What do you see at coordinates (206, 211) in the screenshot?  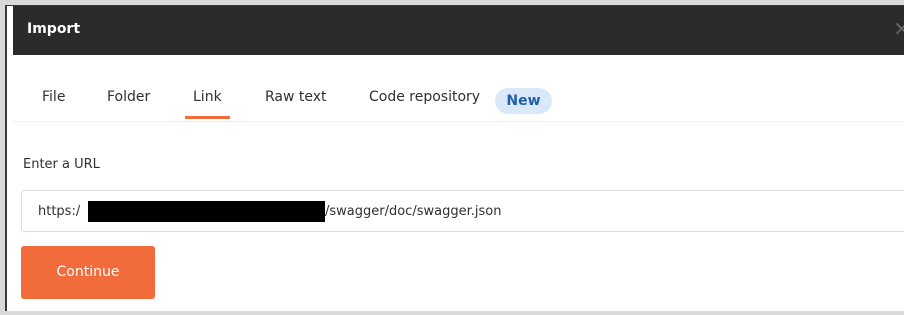 I see `redacted-segment` at bounding box center [206, 211].